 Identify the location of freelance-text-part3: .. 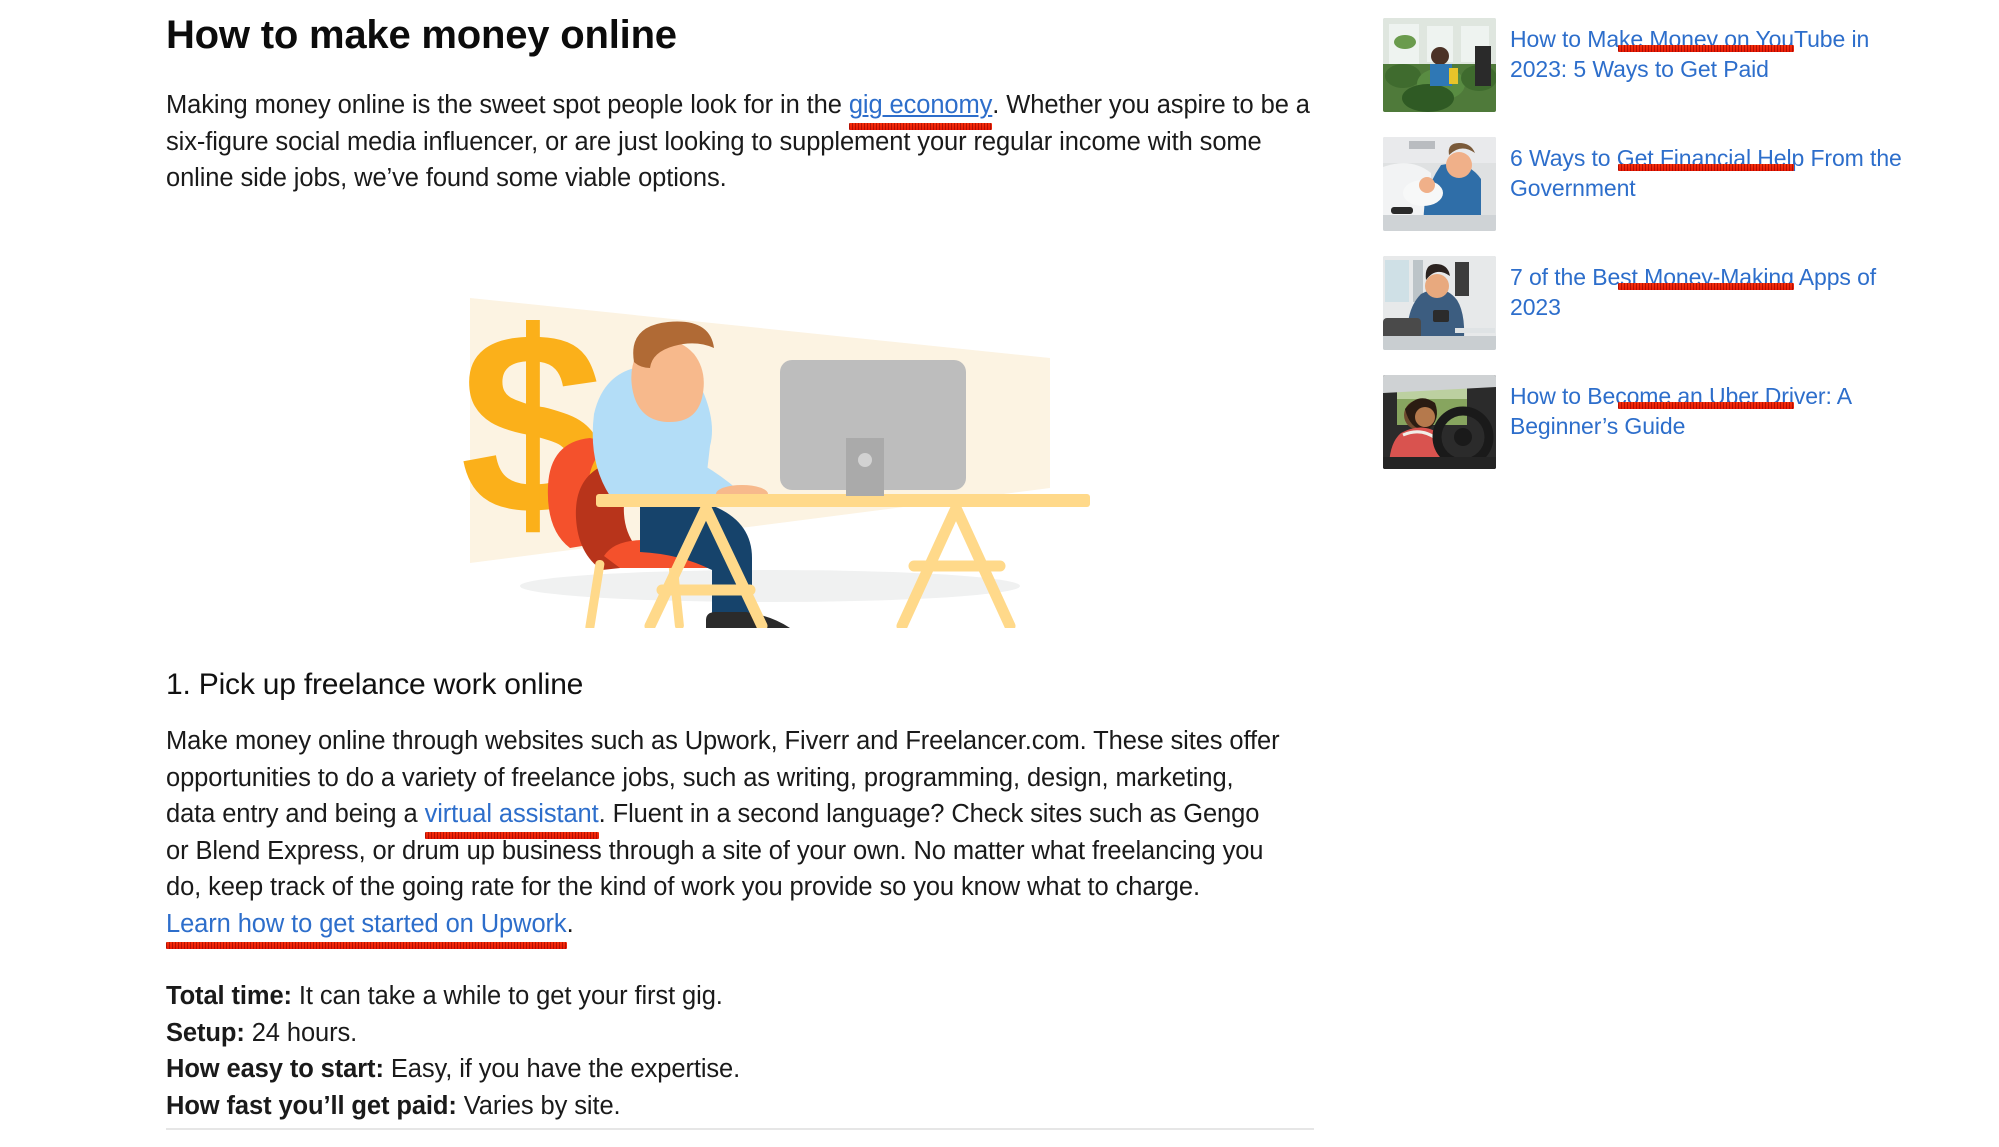
(570, 923).